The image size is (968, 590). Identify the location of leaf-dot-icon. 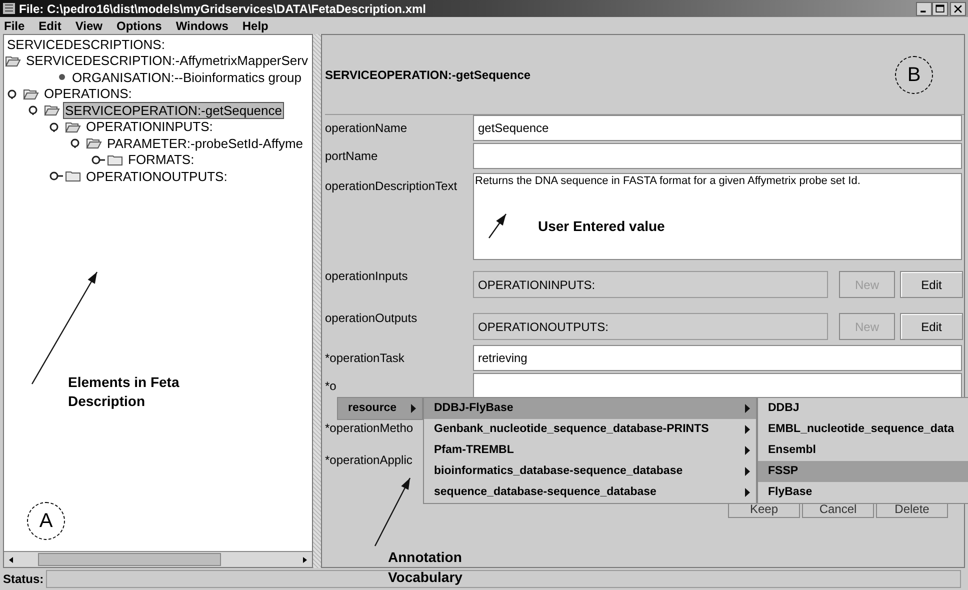
(62, 77).